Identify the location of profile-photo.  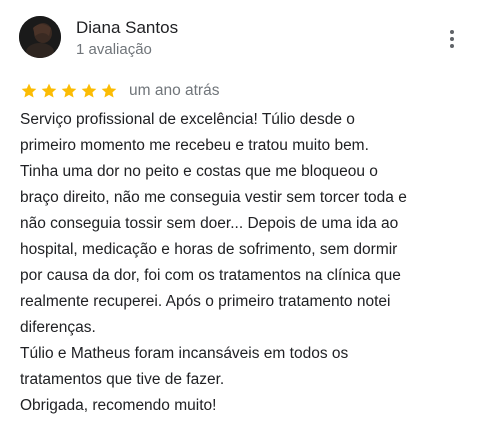
(40, 37).